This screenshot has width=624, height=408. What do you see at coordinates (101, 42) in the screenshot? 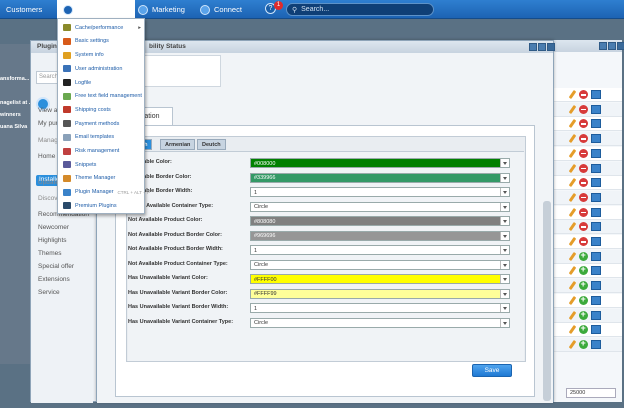
I see `menu-item-settings: Basic settings` at bounding box center [101, 42].